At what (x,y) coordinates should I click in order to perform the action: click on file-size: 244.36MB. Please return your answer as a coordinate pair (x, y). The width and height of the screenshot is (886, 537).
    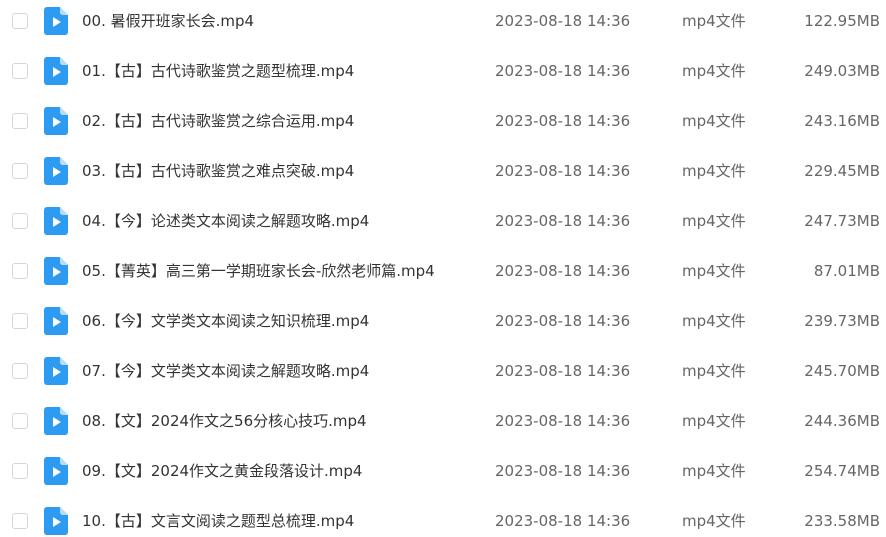
    Looking at the image, I should click on (842, 421).